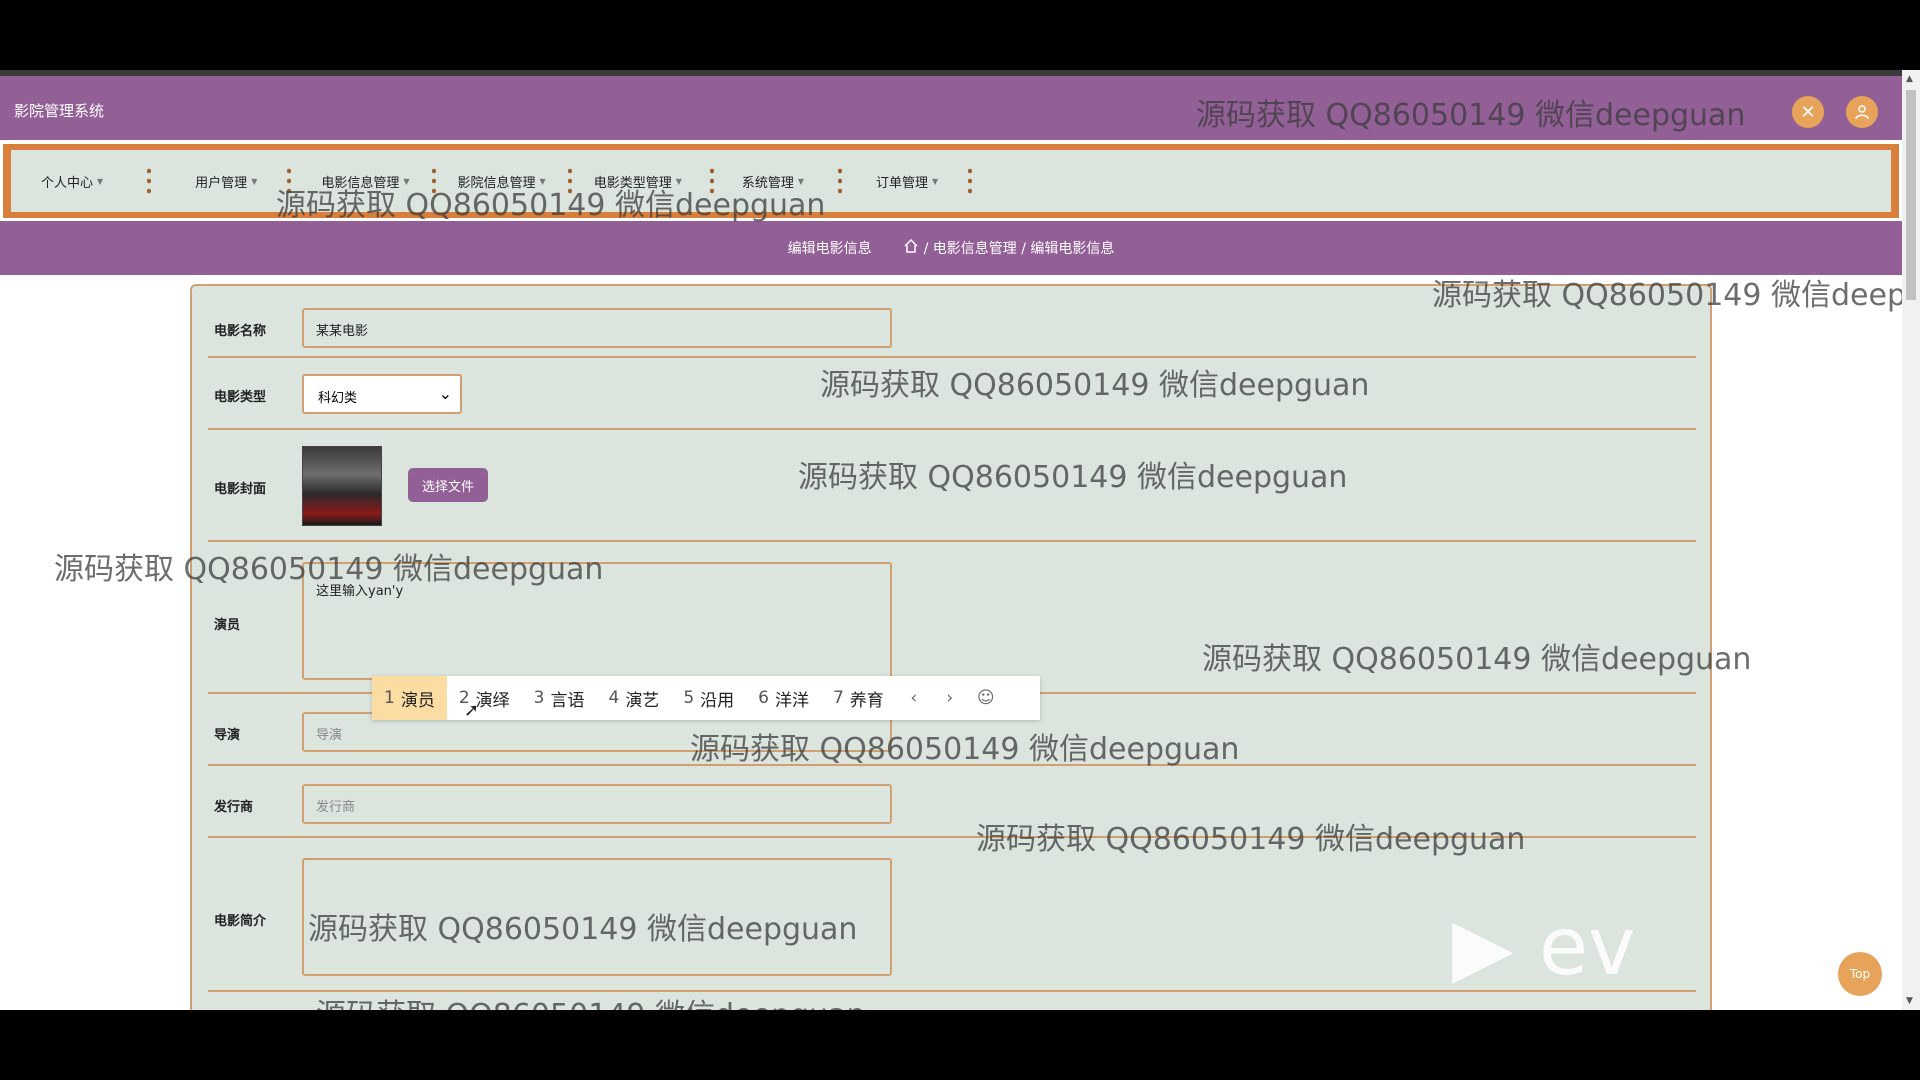 The height and width of the screenshot is (1080, 1920). Describe the element at coordinates (240, 331) in the screenshot. I see `name-label: 电影名称` at that location.